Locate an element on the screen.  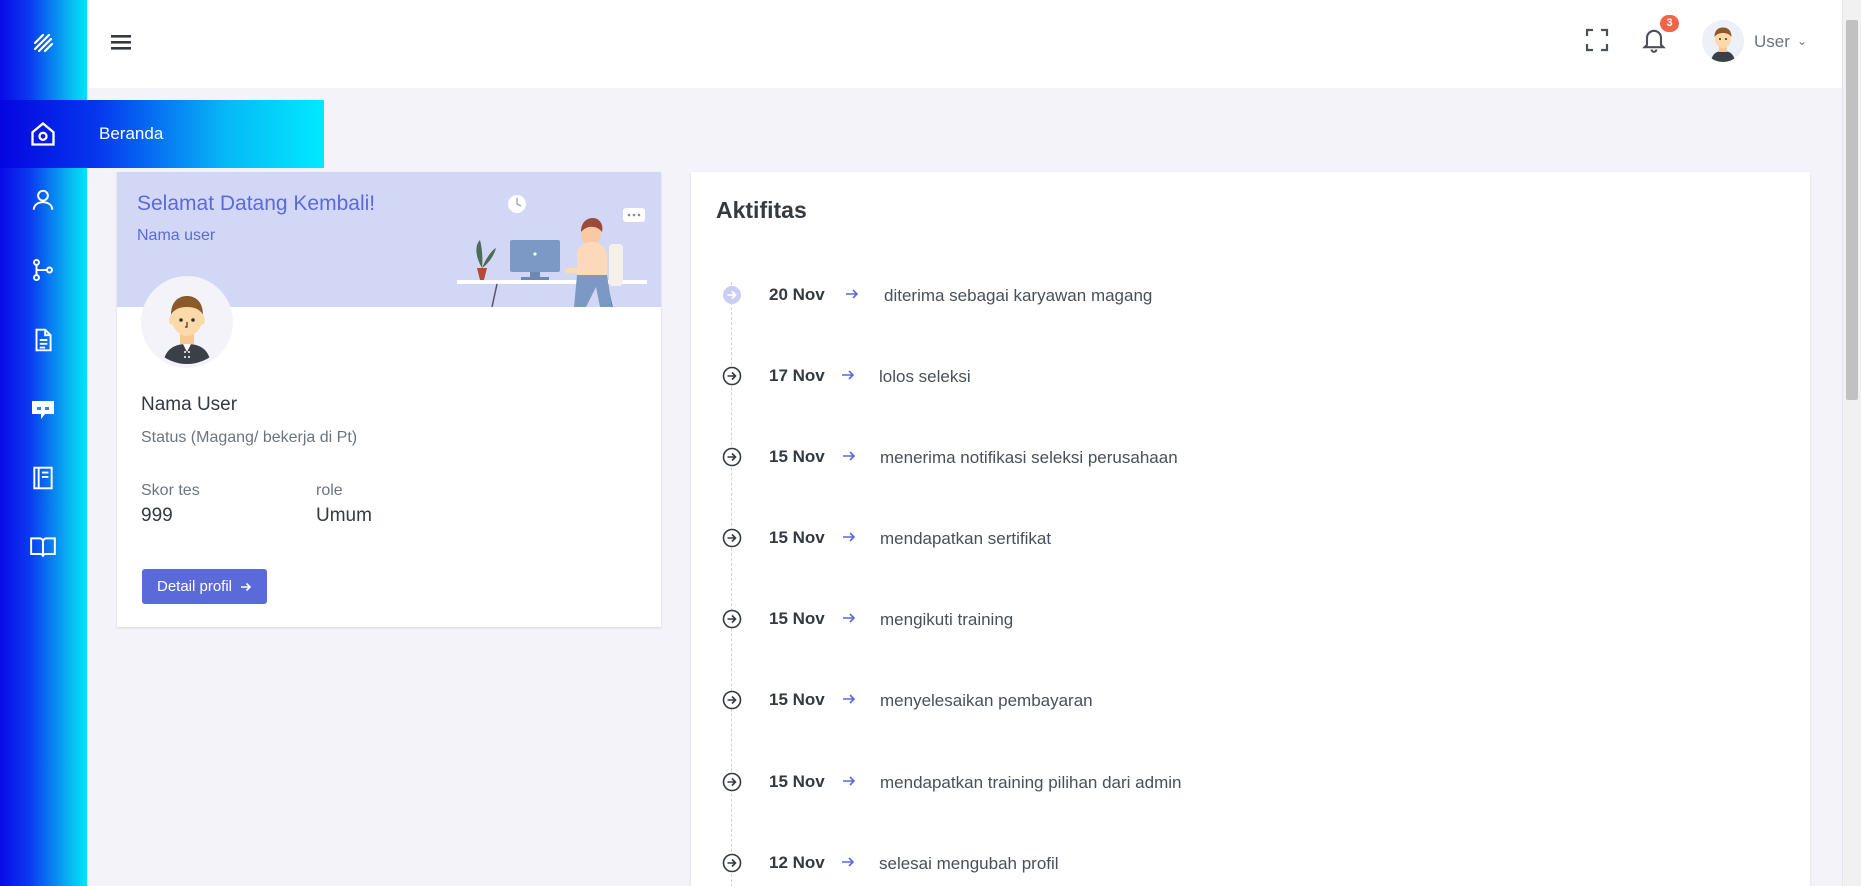
welcome-username: Nama user is located at coordinates (176, 235).